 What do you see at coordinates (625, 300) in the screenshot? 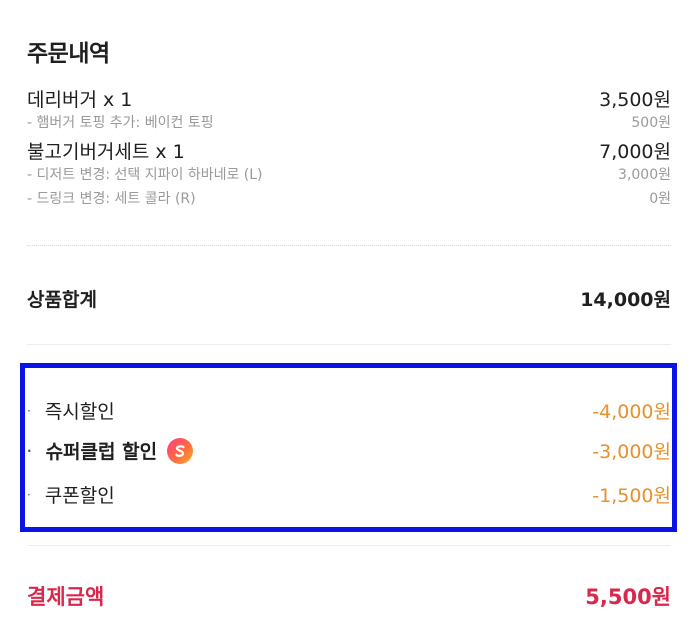
I see `subtotal-value: 14,000원` at bounding box center [625, 300].